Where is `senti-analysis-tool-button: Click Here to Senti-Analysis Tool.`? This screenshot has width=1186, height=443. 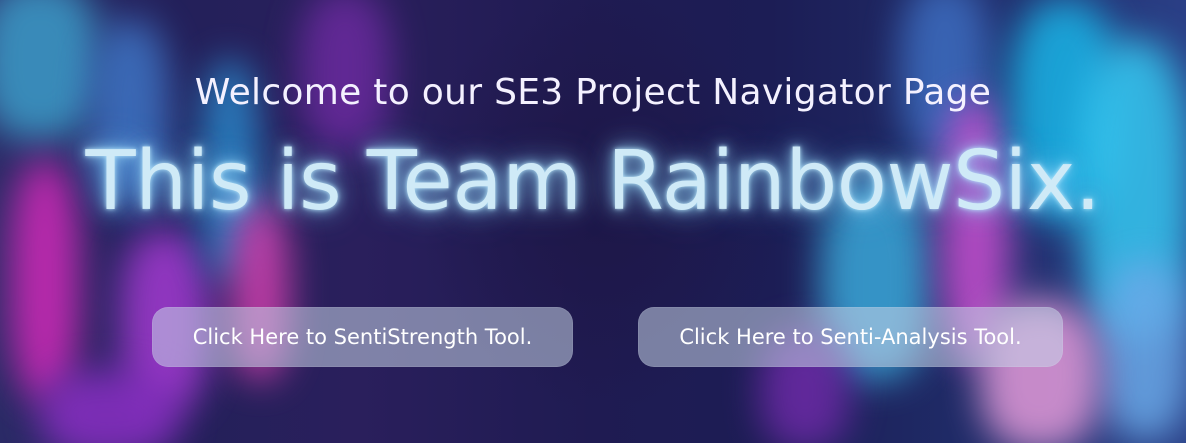 senti-analysis-tool-button: Click Here to Senti-Analysis Tool. is located at coordinates (850, 337).